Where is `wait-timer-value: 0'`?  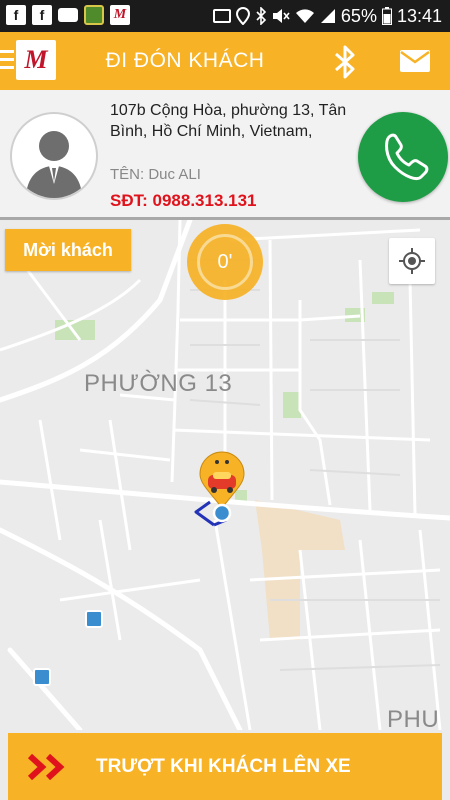 wait-timer-value: 0' is located at coordinates (225, 262).